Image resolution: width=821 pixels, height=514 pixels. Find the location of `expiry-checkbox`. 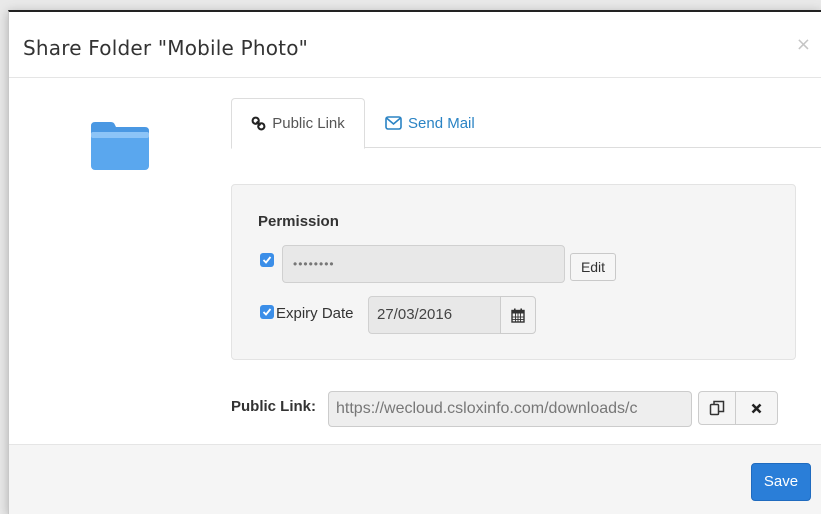

expiry-checkbox is located at coordinates (267, 312).